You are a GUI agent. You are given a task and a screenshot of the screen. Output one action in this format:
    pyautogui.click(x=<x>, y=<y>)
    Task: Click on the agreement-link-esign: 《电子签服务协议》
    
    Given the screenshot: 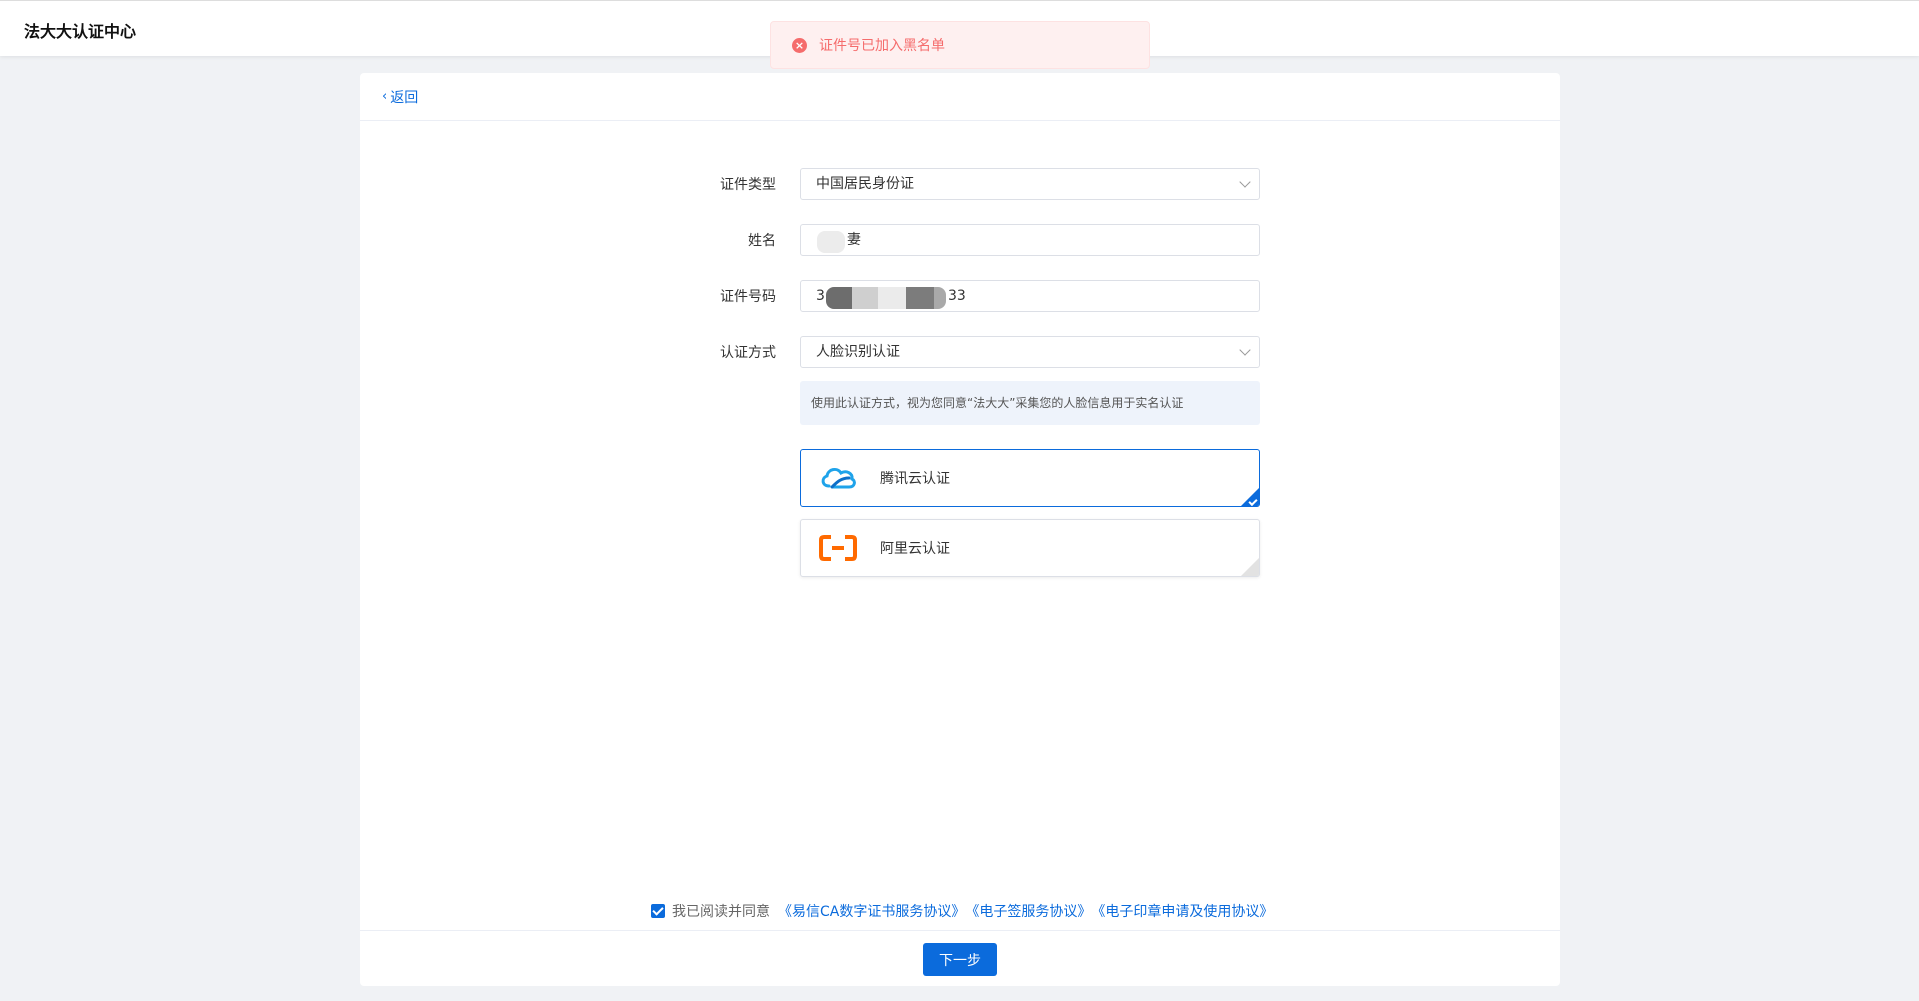 What is the action you would take?
    pyautogui.click(x=1028, y=911)
    